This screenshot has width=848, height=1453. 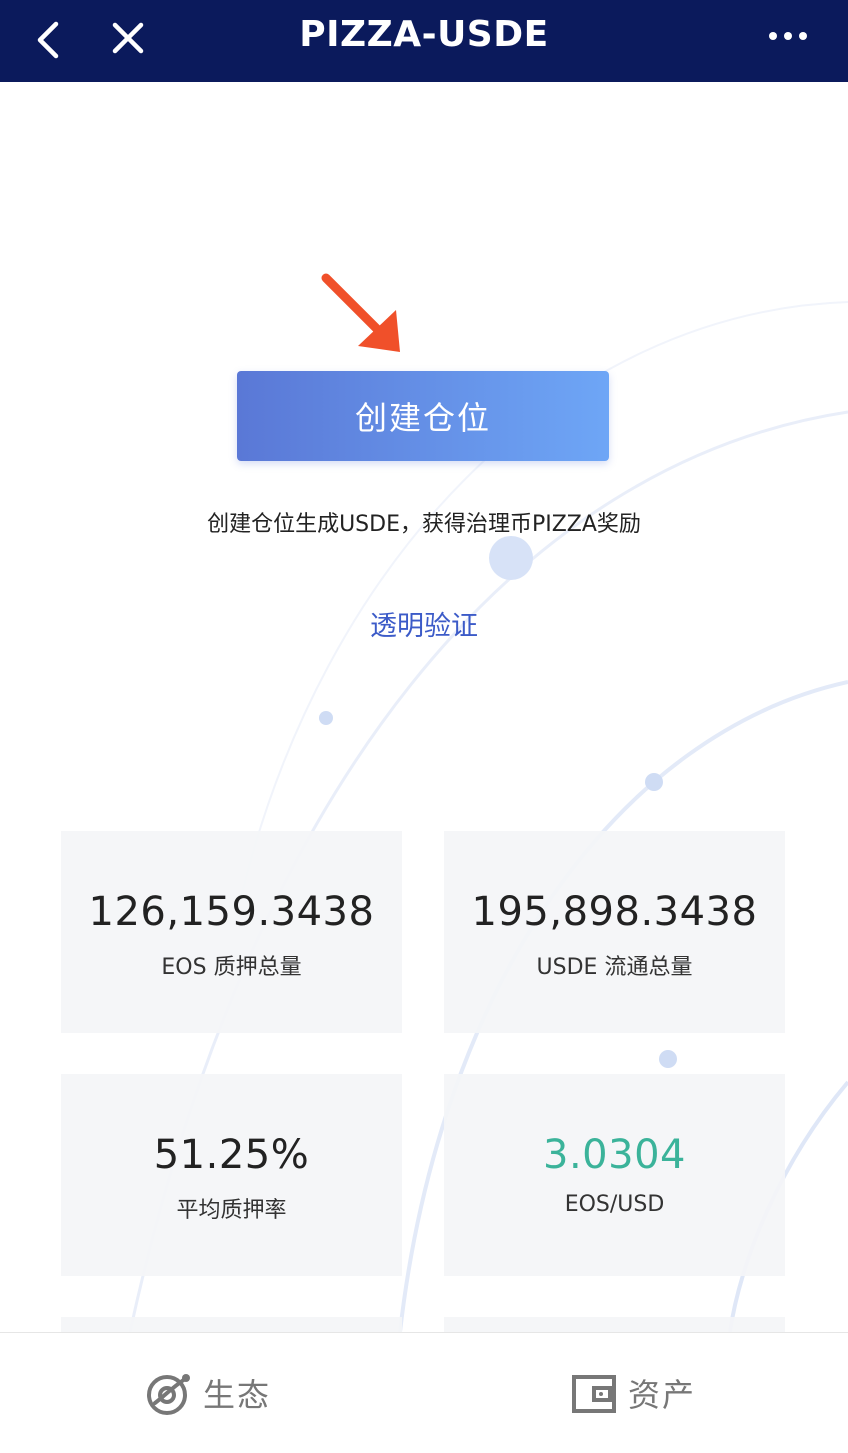 I want to click on page-title: PIZZA-USDE, so click(x=424, y=34).